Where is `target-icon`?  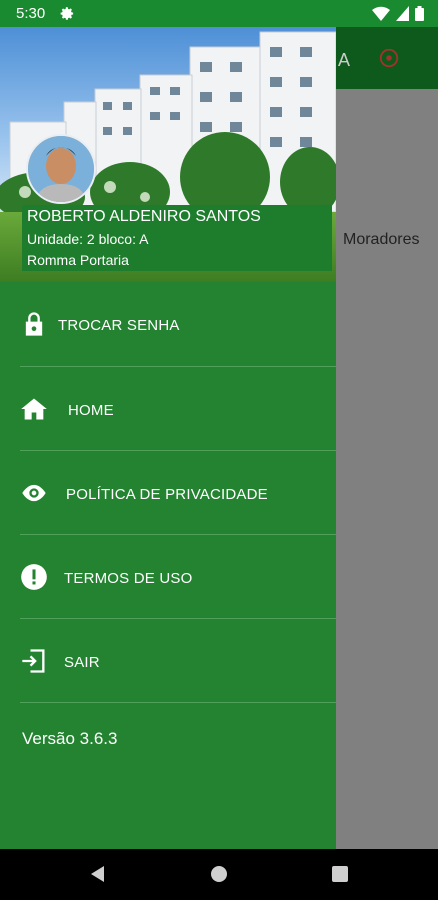 target-icon is located at coordinates (389, 58).